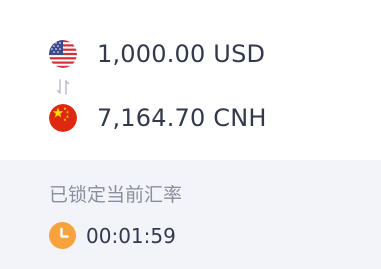  Describe the element at coordinates (63, 87) in the screenshot. I see `swap-arrows-icon` at that location.